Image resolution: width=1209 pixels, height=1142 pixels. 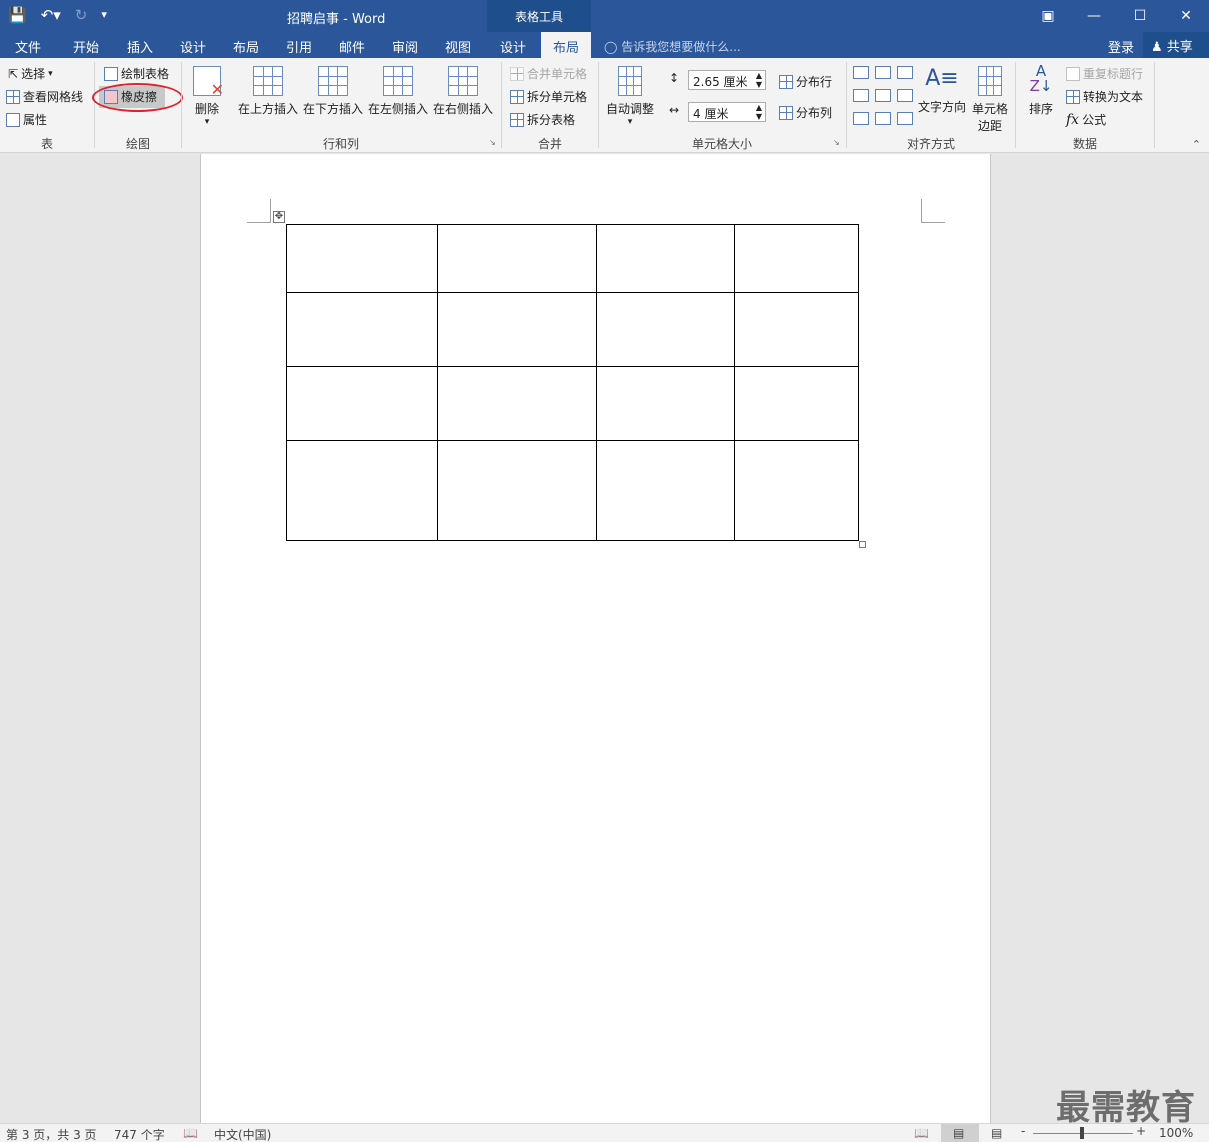 What do you see at coordinates (548, 73) in the screenshot?
I see `merge-cells-button: 合并单元格` at bounding box center [548, 73].